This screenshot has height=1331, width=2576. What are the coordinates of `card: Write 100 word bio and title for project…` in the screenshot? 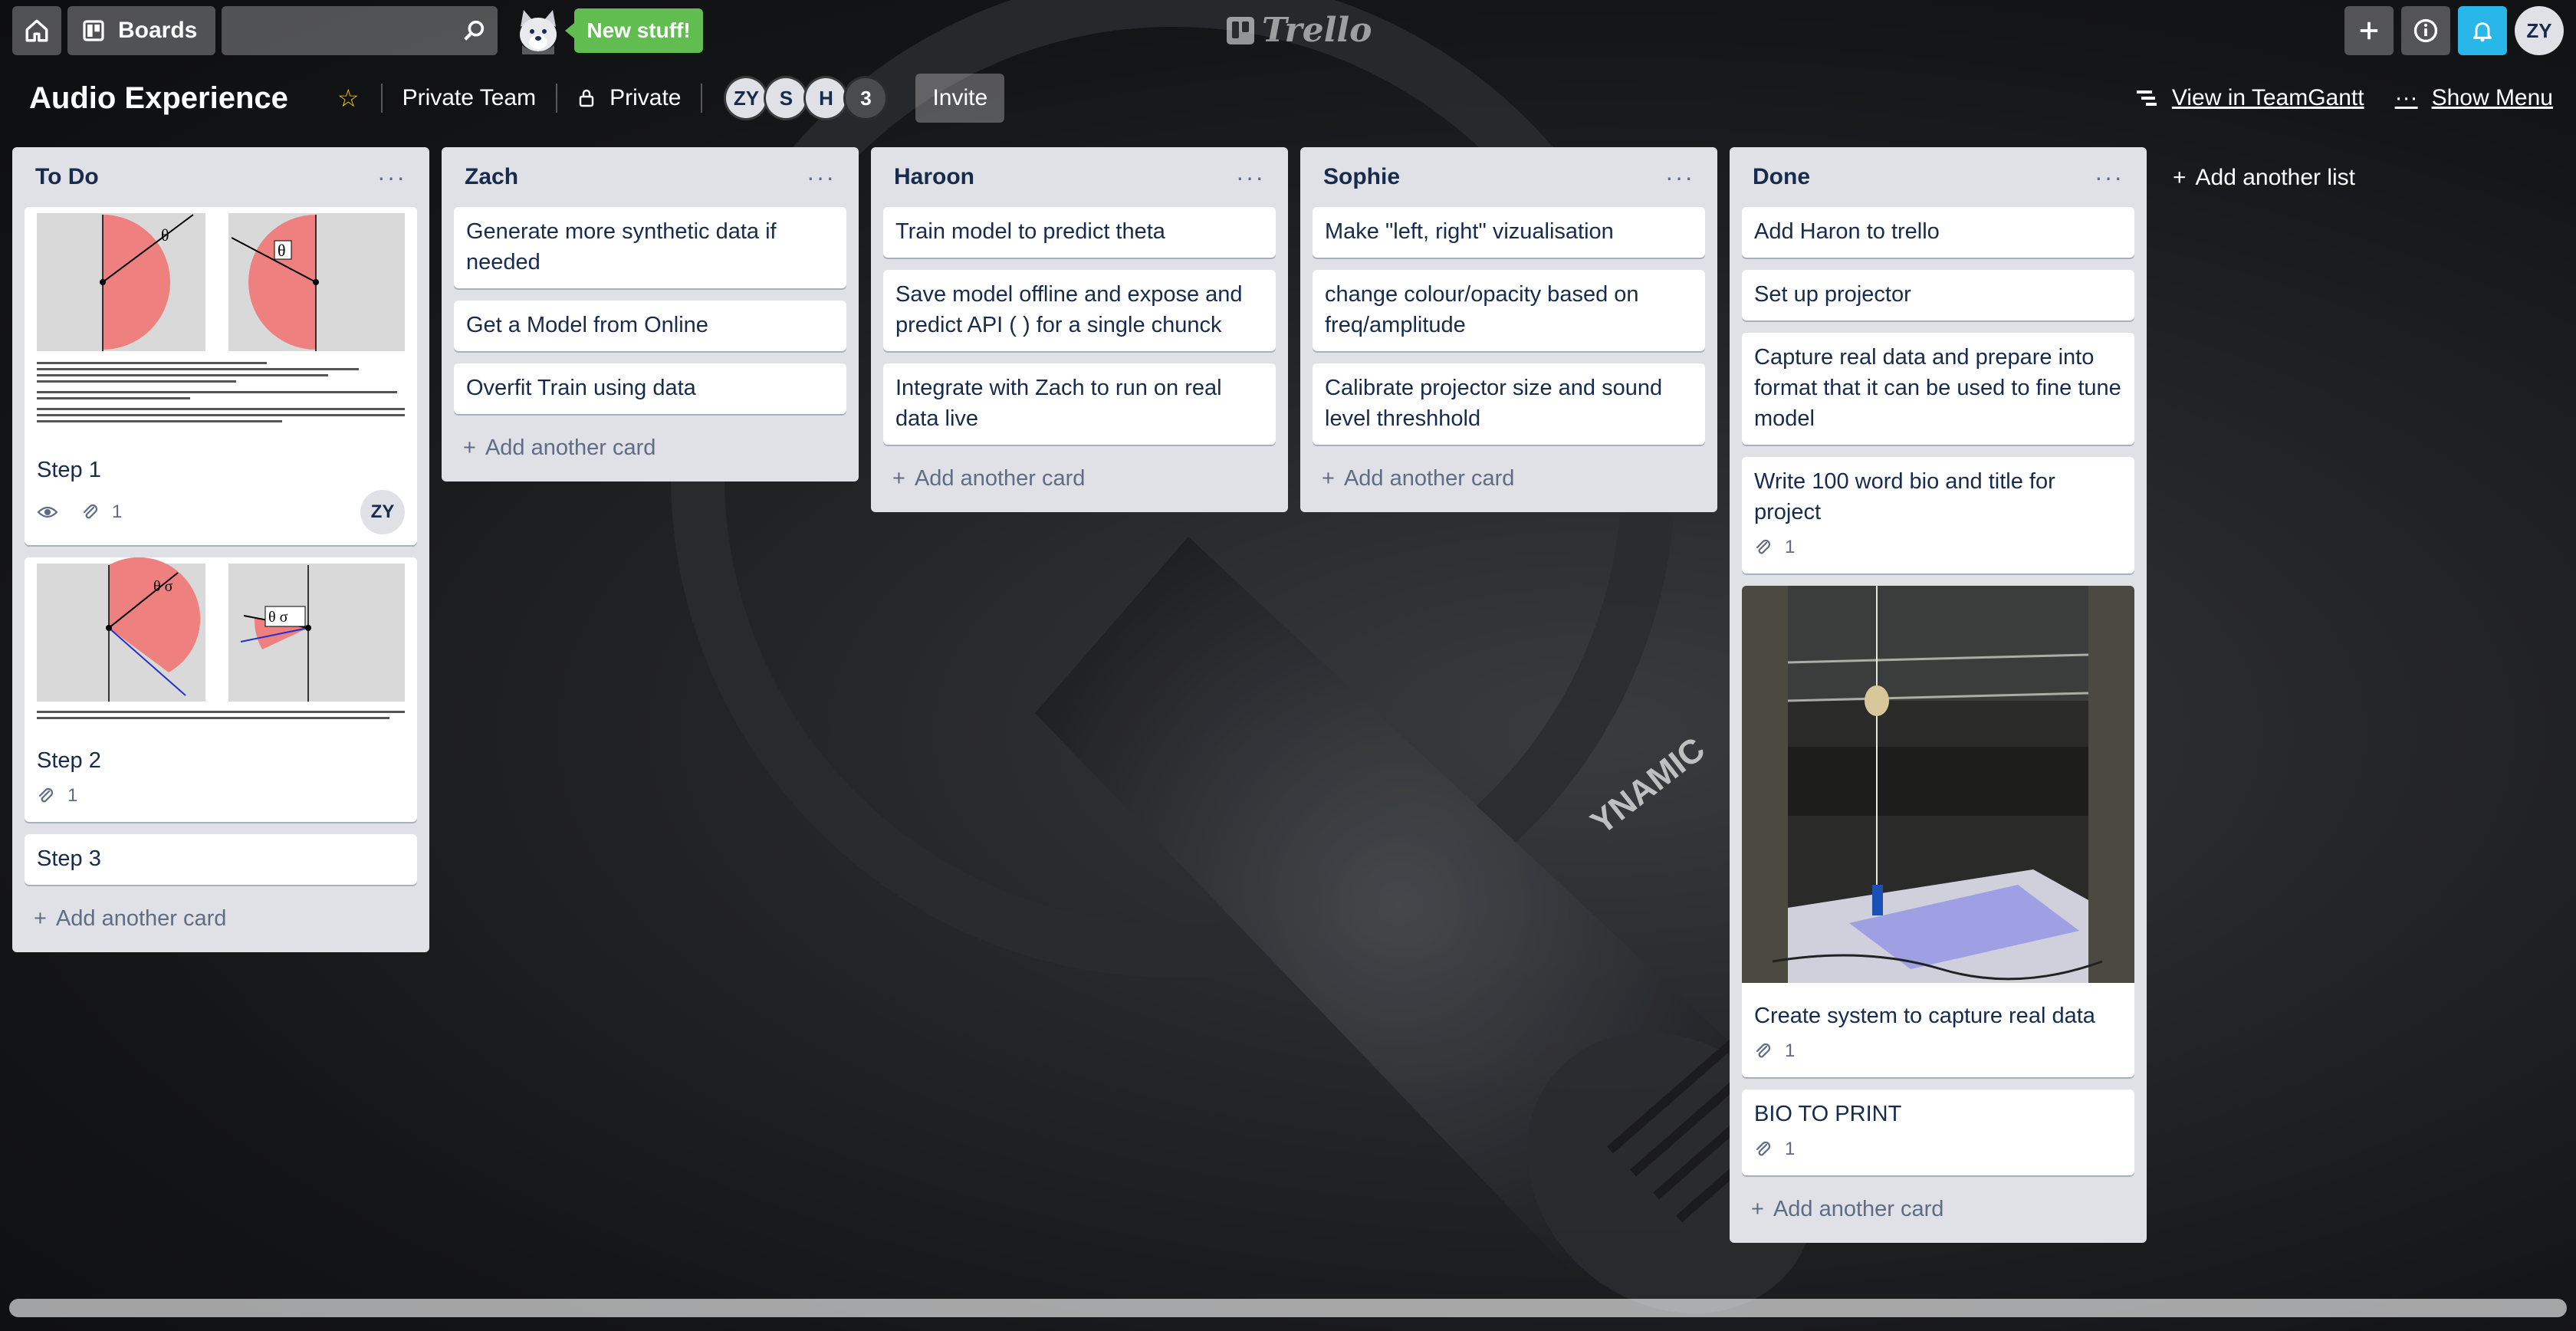 It's located at (1938, 515).